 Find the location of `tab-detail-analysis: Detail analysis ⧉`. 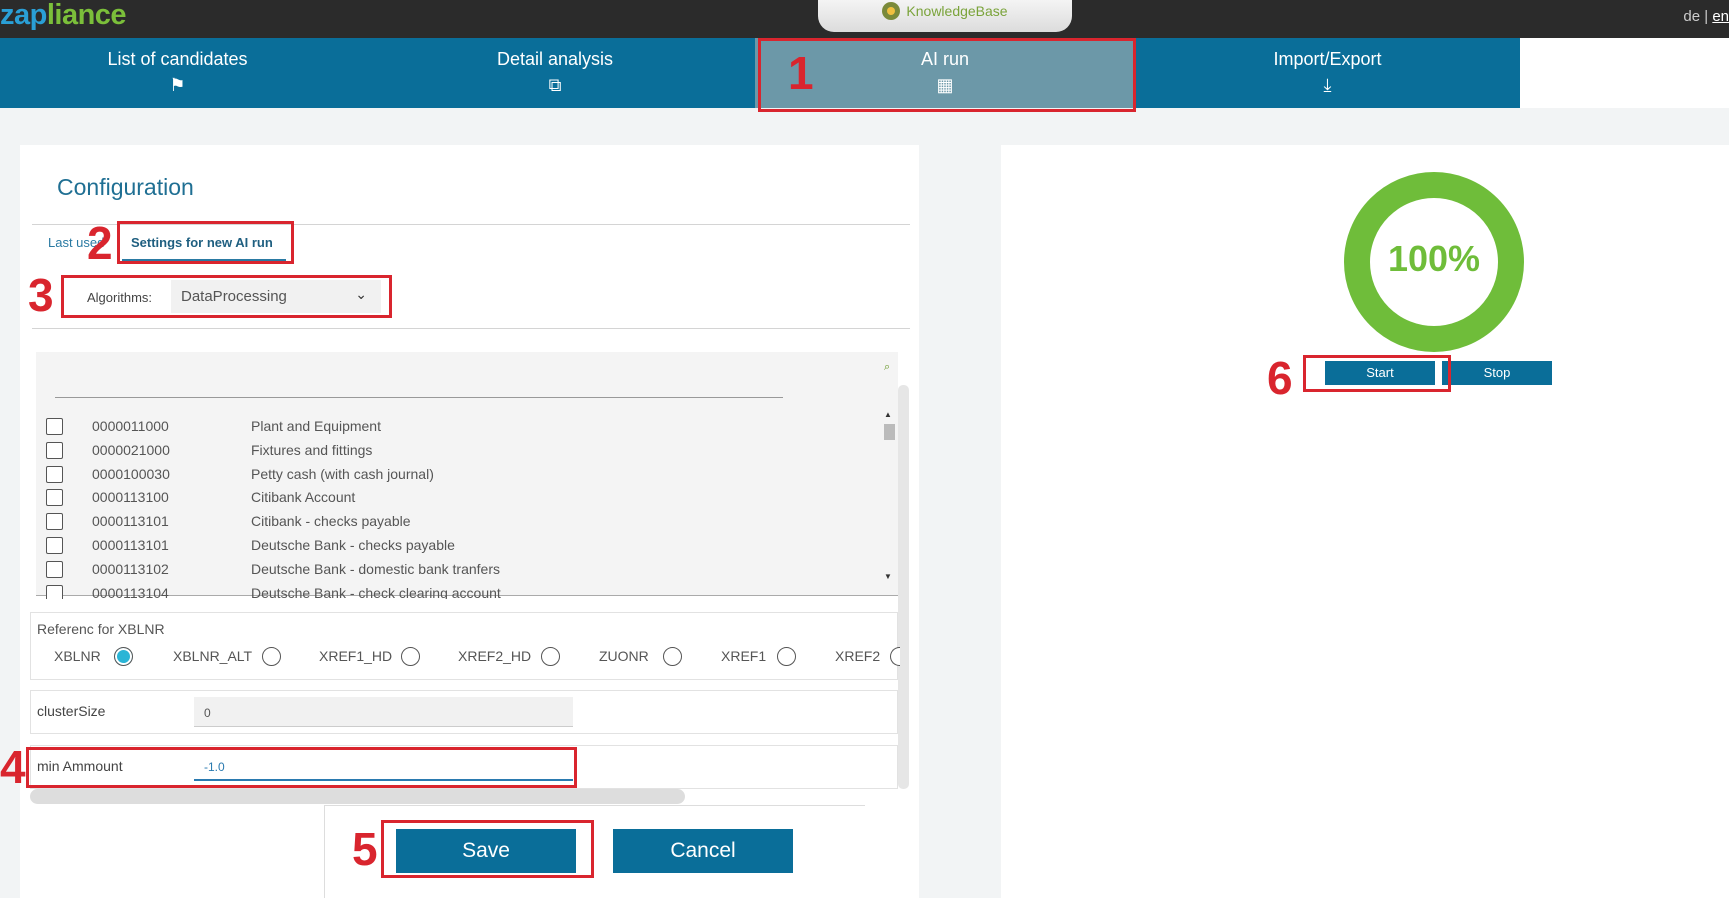

tab-detail-analysis: Detail analysis ⧉ is located at coordinates (555, 73).